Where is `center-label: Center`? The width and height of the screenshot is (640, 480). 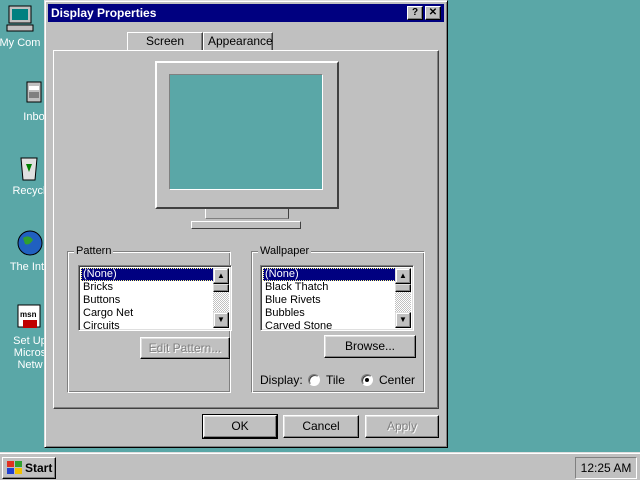
center-label: Center is located at coordinates (397, 380).